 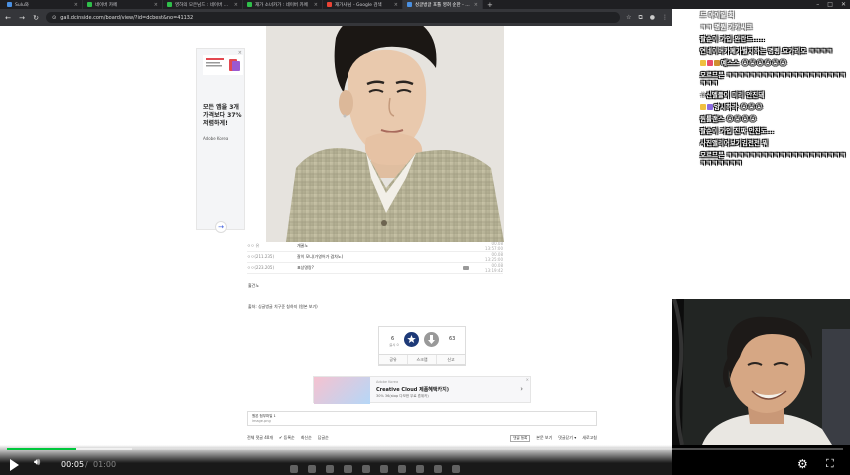 I want to click on comment-author: ㅇㅇ(211.235), so click(x=272, y=257).